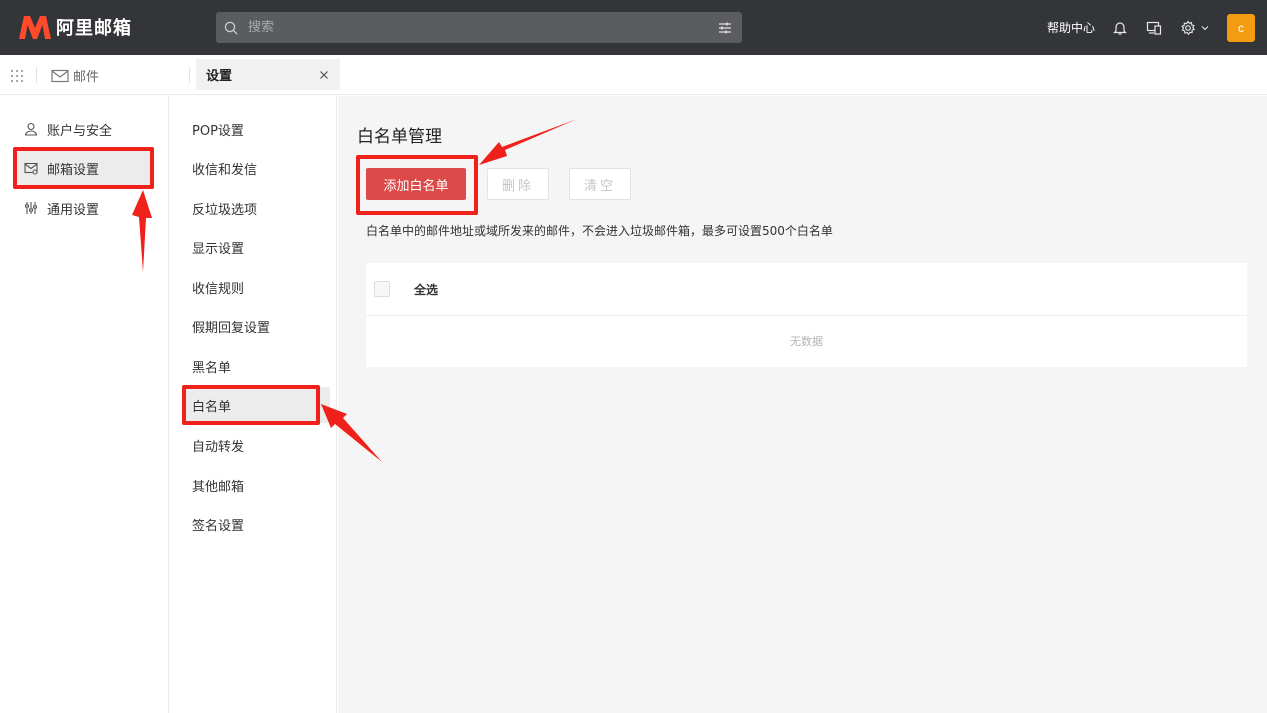  Describe the element at coordinates (268, 74) in the screenshot. I see `tab-settings: 设置` at that location.